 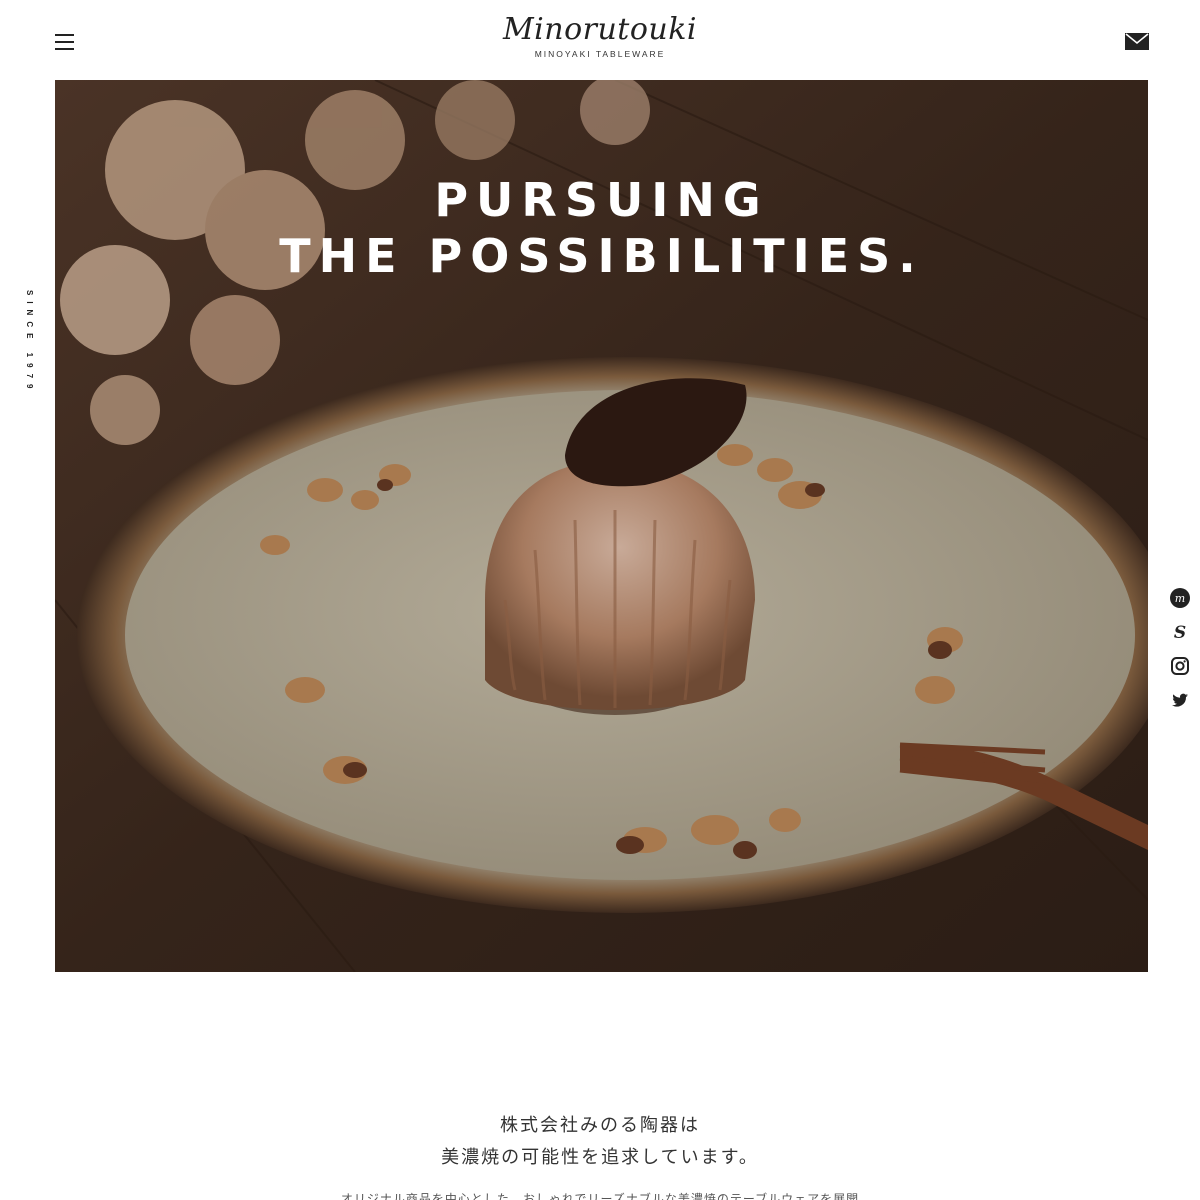 I want to click on social-links: m S, so click(x=1180, y=655).